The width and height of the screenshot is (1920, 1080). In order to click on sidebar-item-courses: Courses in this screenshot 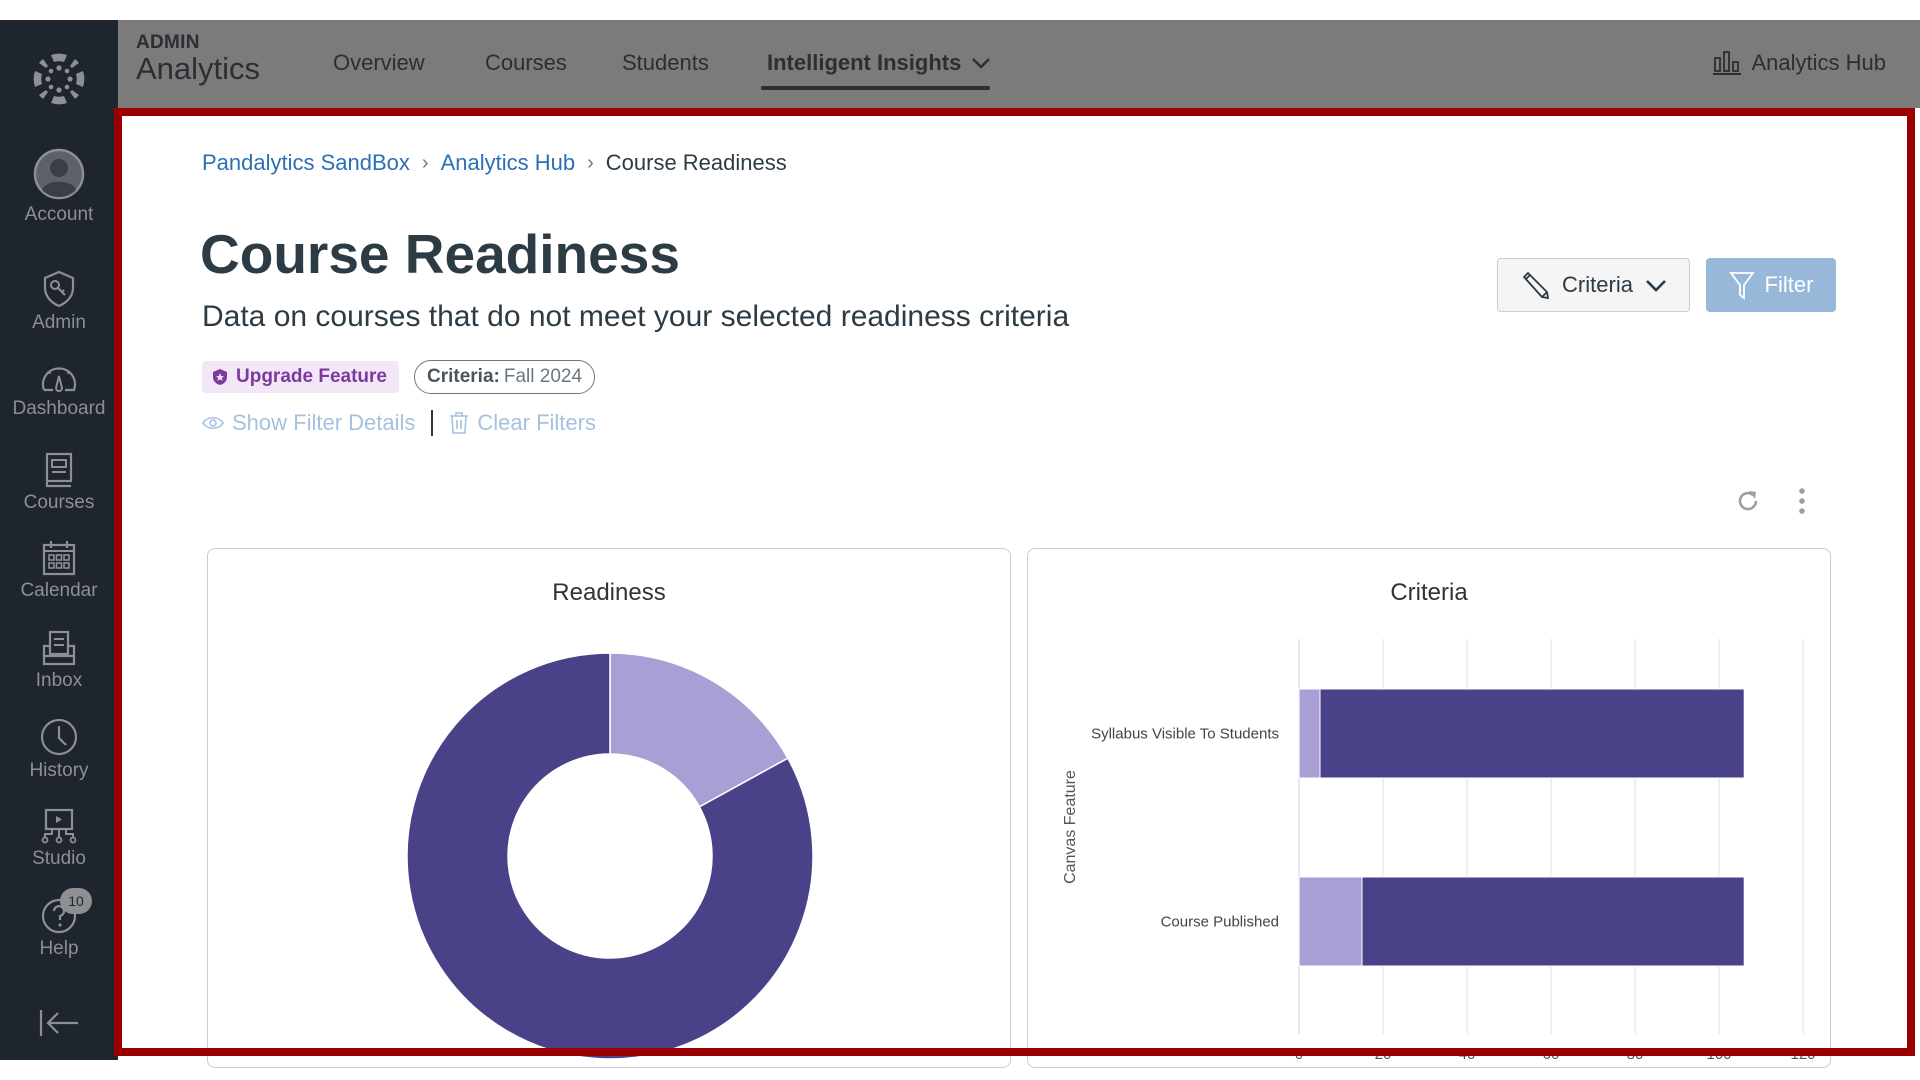, I will do `click(59, 483)`.